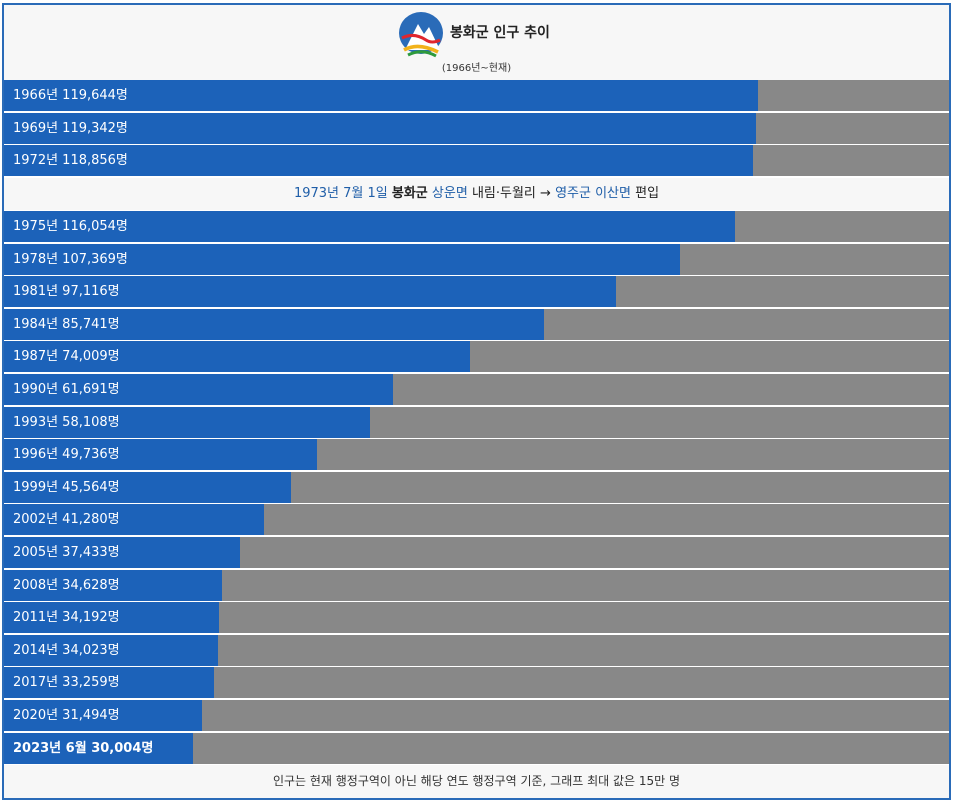  Describe the element at coordinates (66, 389) in the screenshot. I see `bar-label: 1990년 61,691명` at that location.